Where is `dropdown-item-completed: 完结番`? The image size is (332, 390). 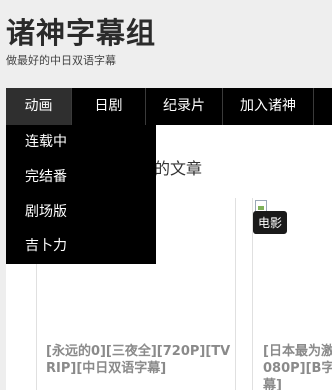
dropdown-item-completed: 完结番 is located at coordinates (81, 177).